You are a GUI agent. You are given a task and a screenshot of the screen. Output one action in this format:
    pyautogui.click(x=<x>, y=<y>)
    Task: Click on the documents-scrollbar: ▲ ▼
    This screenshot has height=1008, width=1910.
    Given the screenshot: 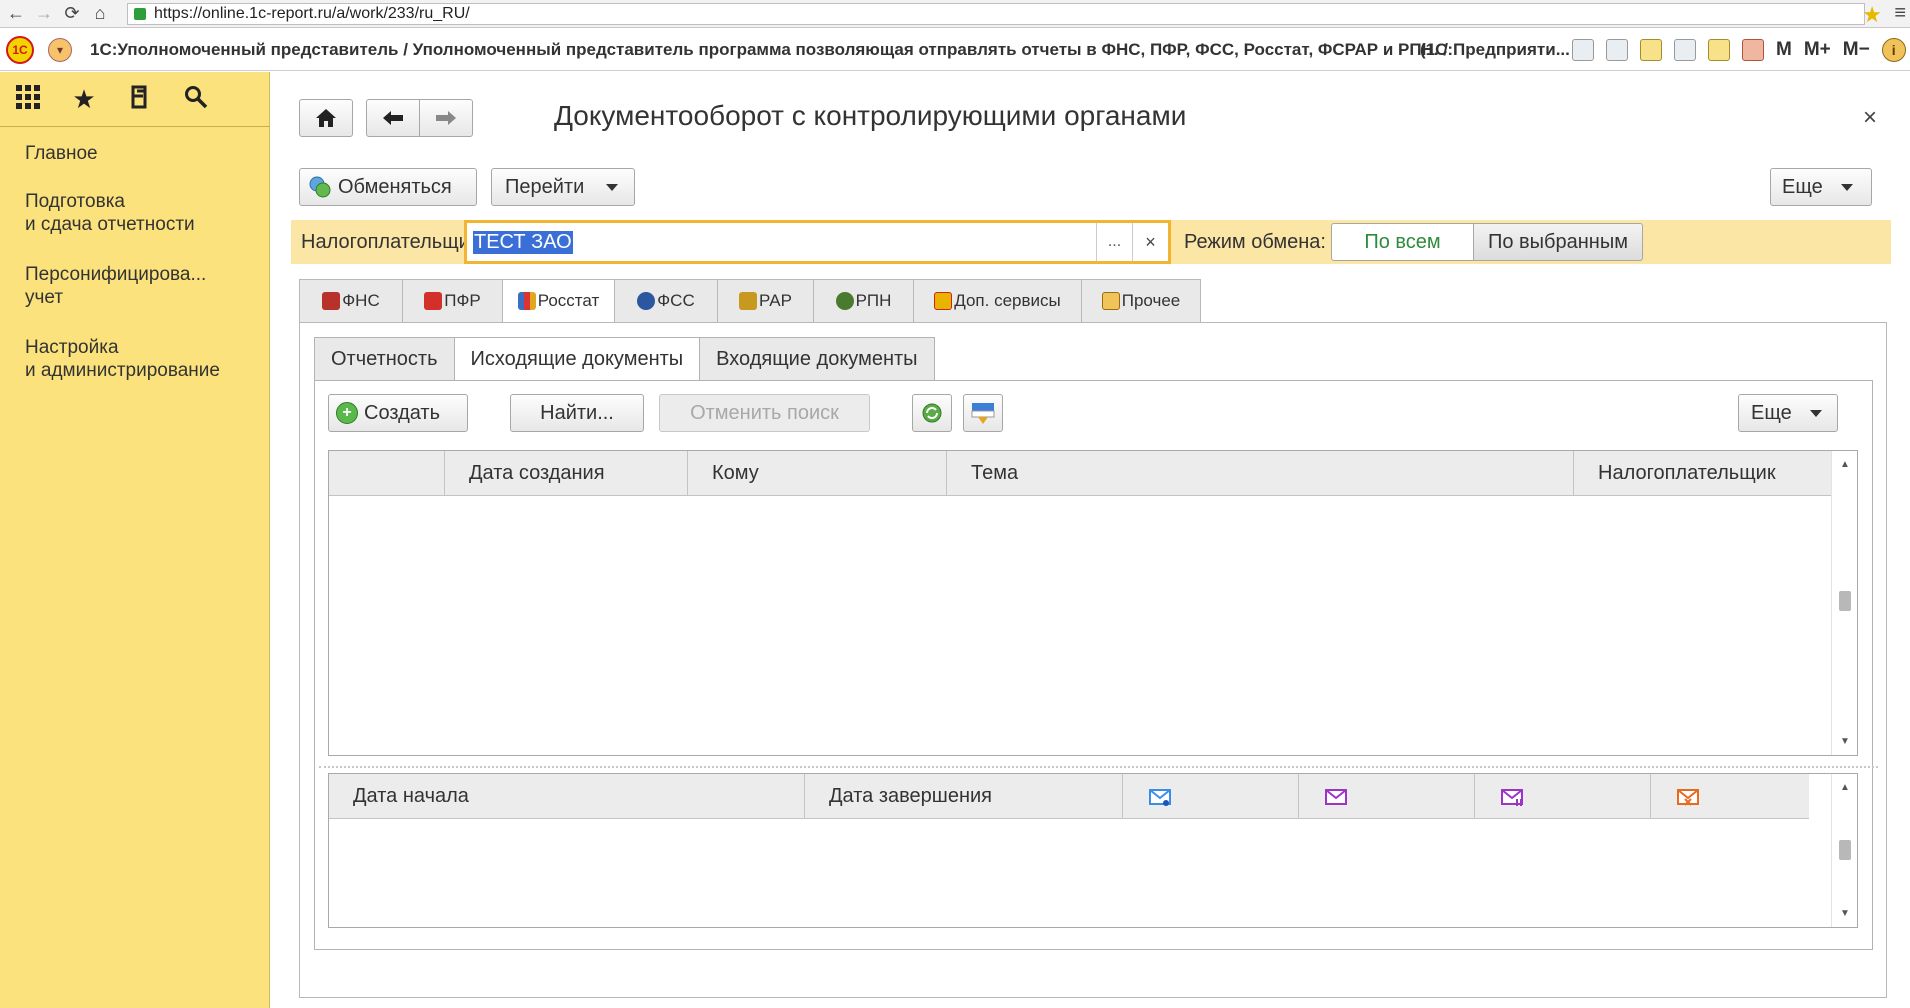 What is the action you would take?
    pyautogui.click(x=1844, y=603)
    